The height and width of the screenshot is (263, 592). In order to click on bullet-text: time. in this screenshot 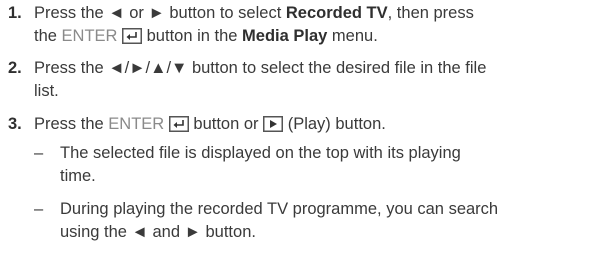, I will do `click(78, 176)`.